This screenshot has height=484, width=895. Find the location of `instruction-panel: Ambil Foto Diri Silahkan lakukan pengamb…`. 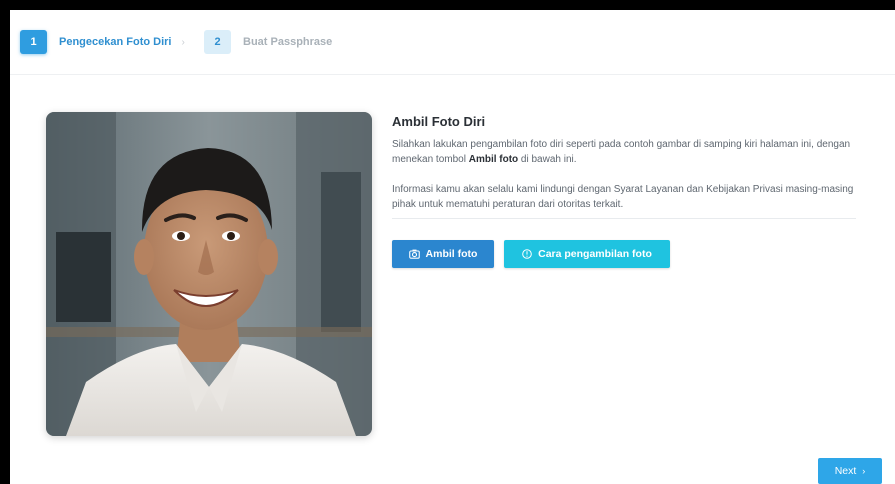

instruction-panel: Ambil Foto Diri Silahkan lakukan pengamb… is located at coordinates (625, 163).